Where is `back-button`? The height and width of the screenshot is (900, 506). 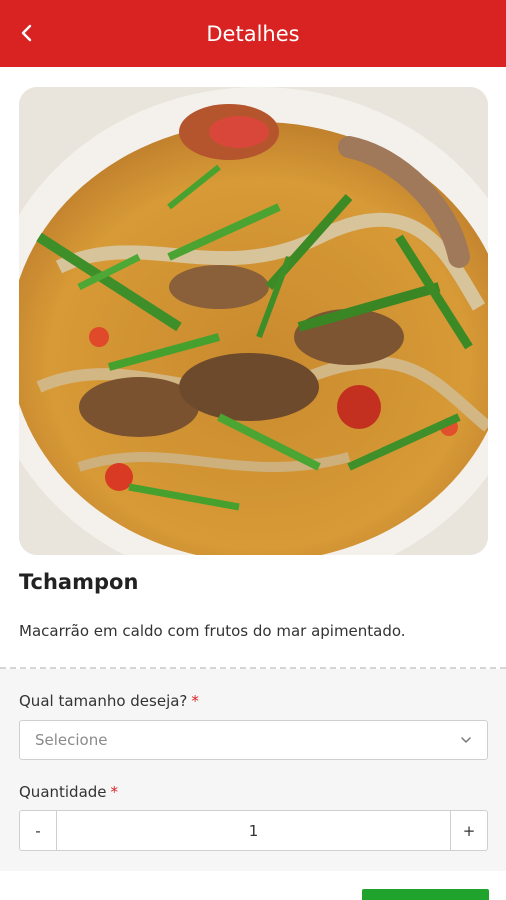
back-button is located at coordinates (27, 33).